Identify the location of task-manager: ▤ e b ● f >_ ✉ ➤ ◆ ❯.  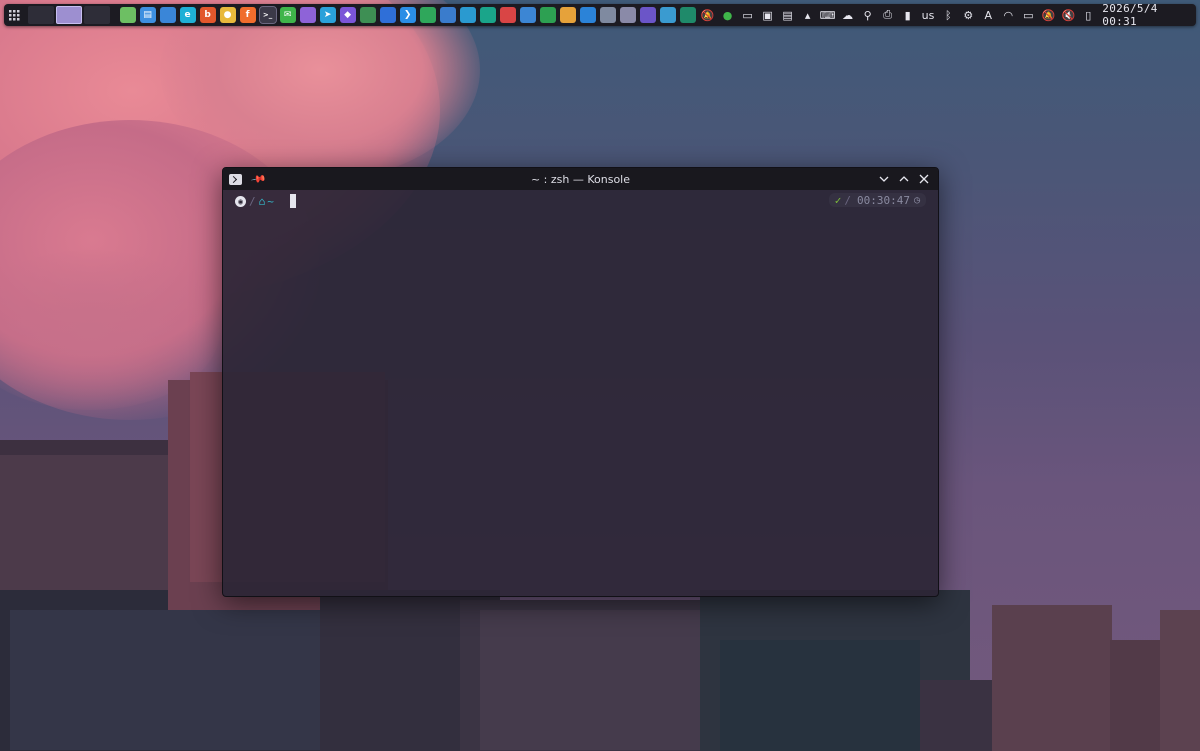
(408, 15).